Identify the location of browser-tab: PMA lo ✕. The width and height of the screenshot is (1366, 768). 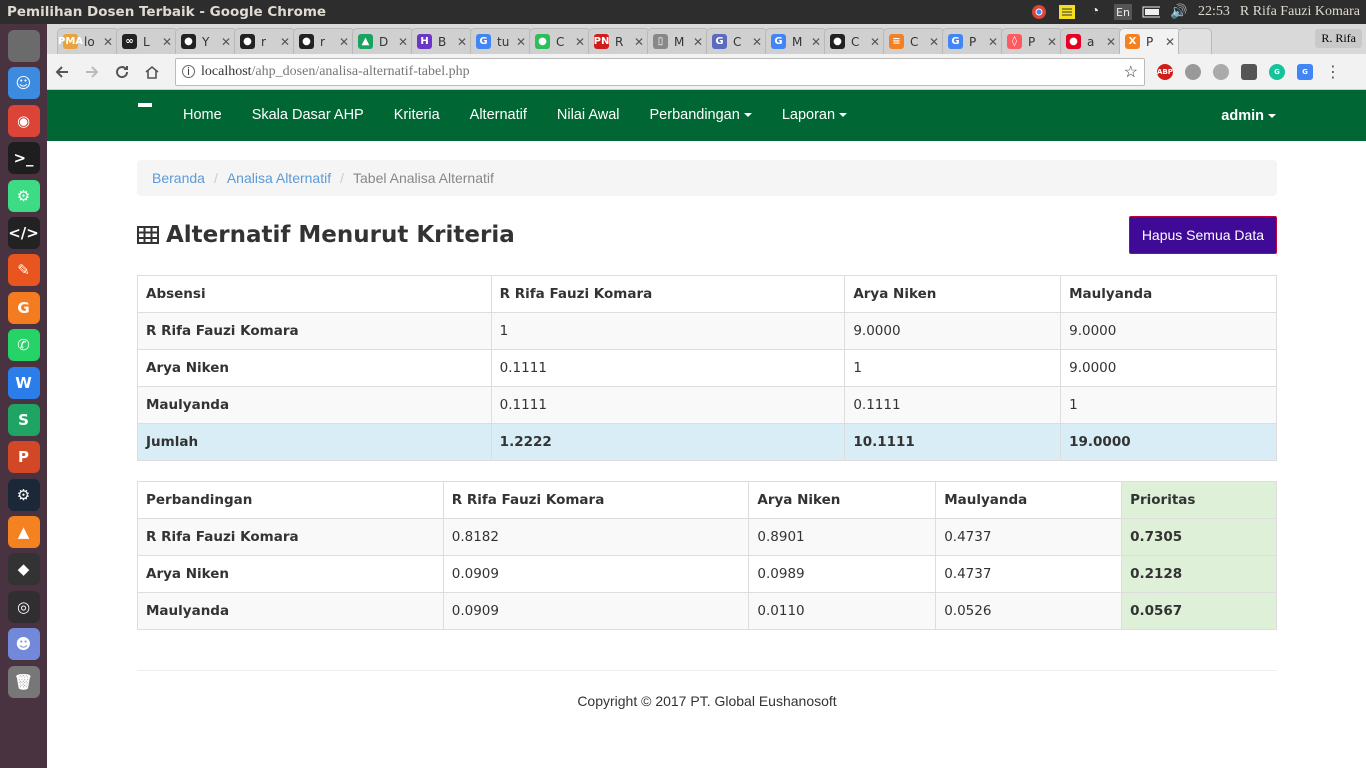
(88, 41).